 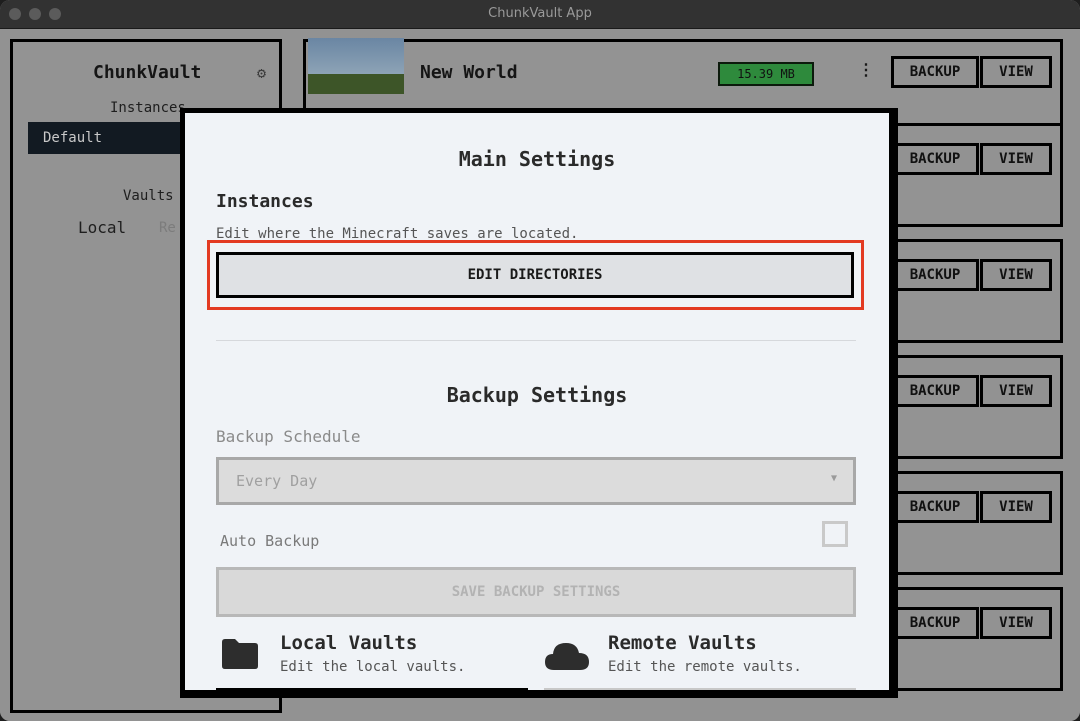 I want to click on instances-label: Instances, so click(x=148, y=108).